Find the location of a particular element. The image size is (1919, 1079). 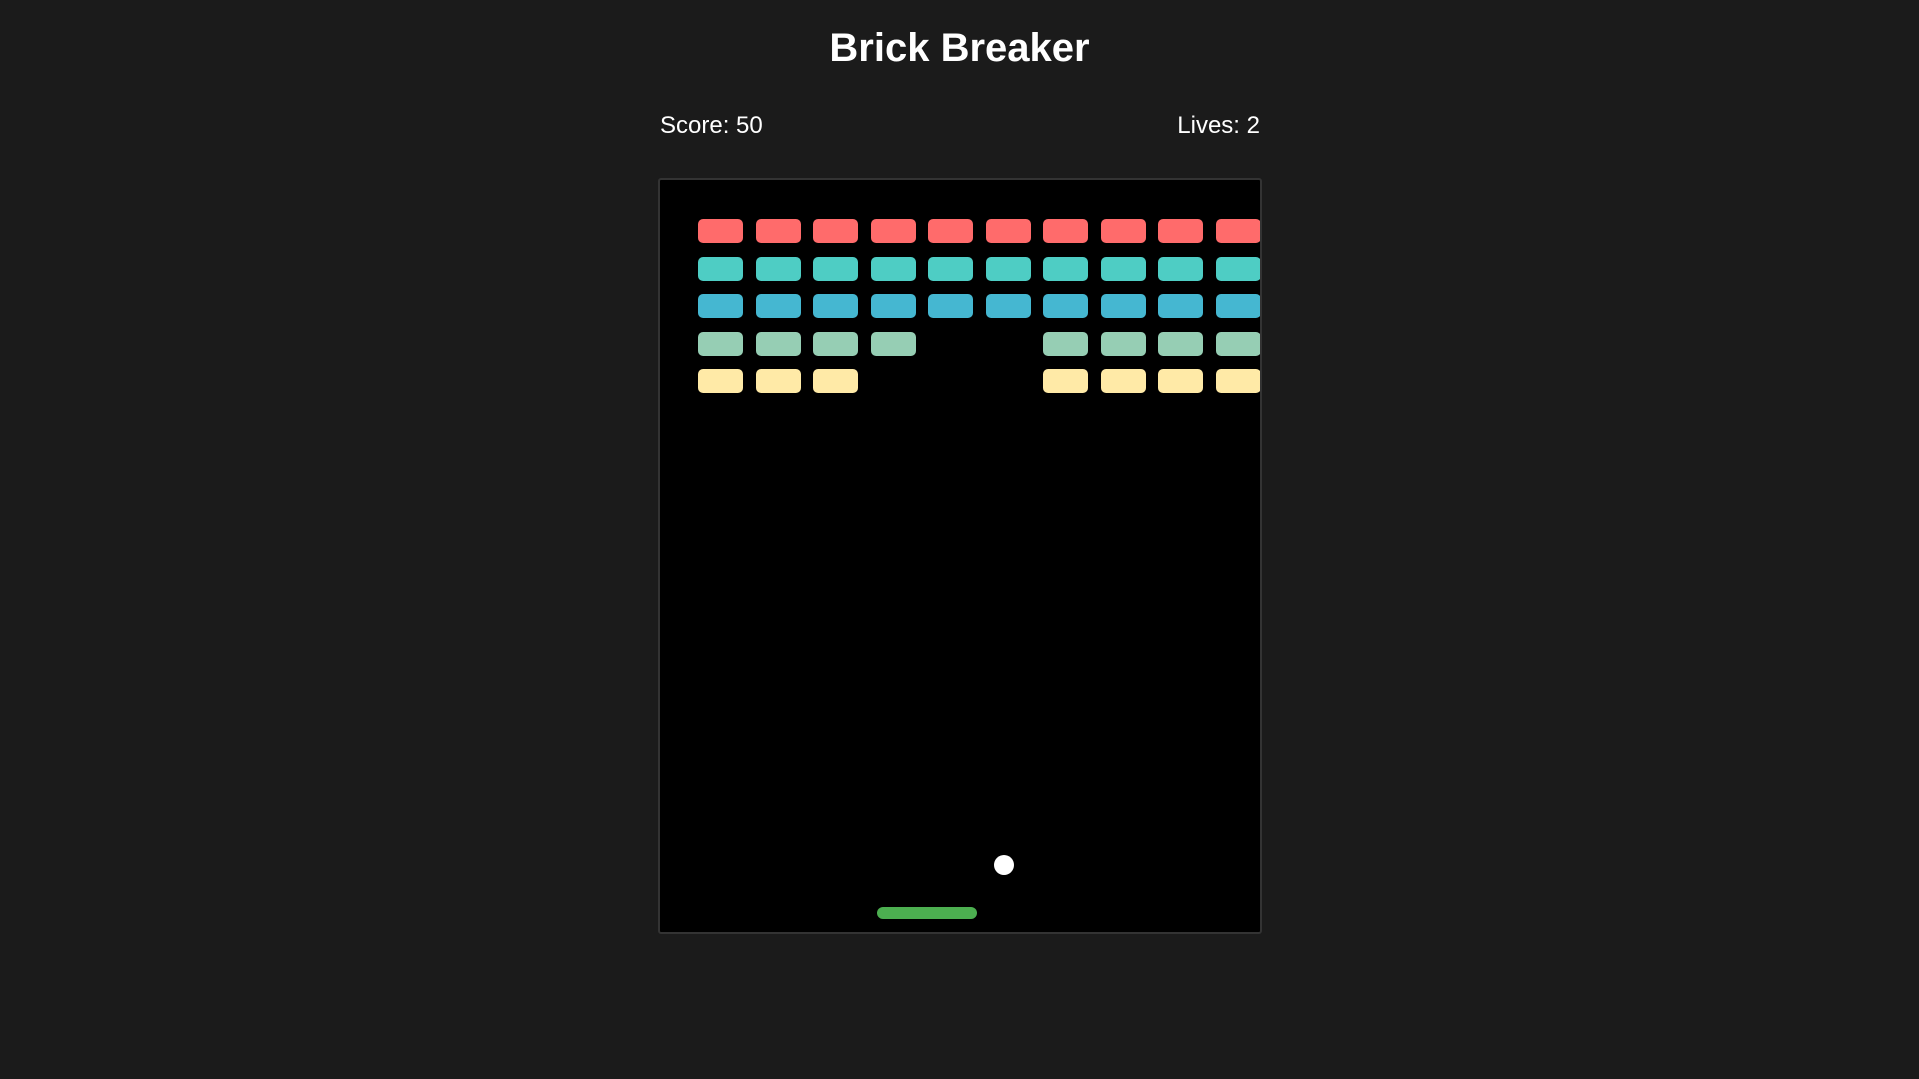

score-display: Score: 50 is located at coordinates (711, 125).